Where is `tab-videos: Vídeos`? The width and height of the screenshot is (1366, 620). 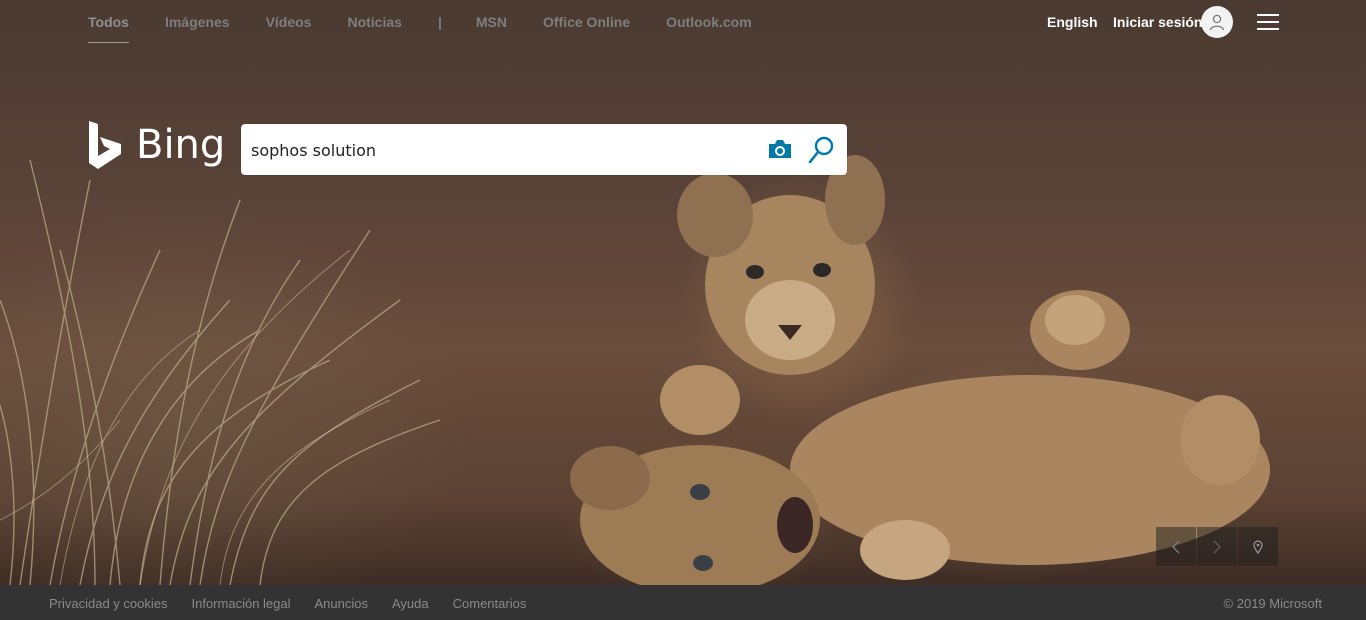
tab-videos: Vídeos is located at coordinates (289, 22).